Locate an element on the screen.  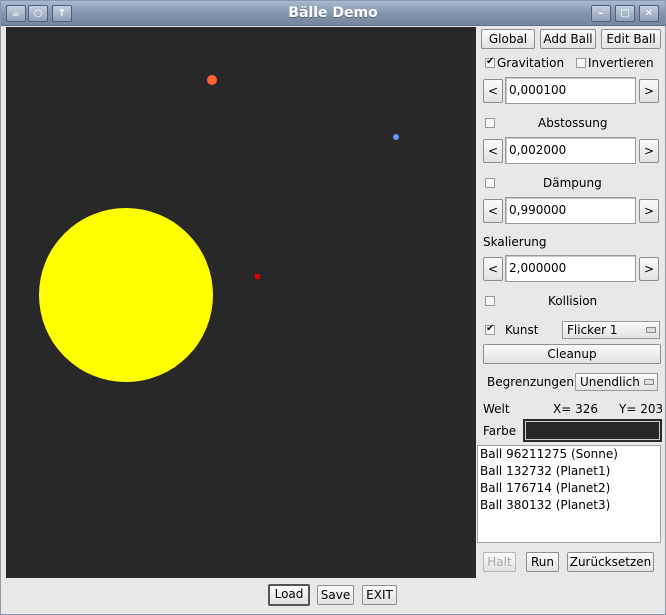
daempfung-checkbox is located at coordinates (490, 183).